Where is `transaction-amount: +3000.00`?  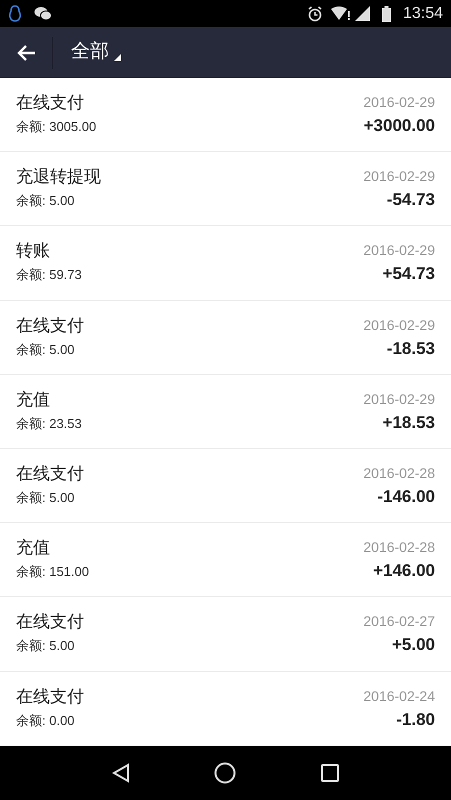
transaction-amount: +3000.00 is located at coordinates (399, 126).